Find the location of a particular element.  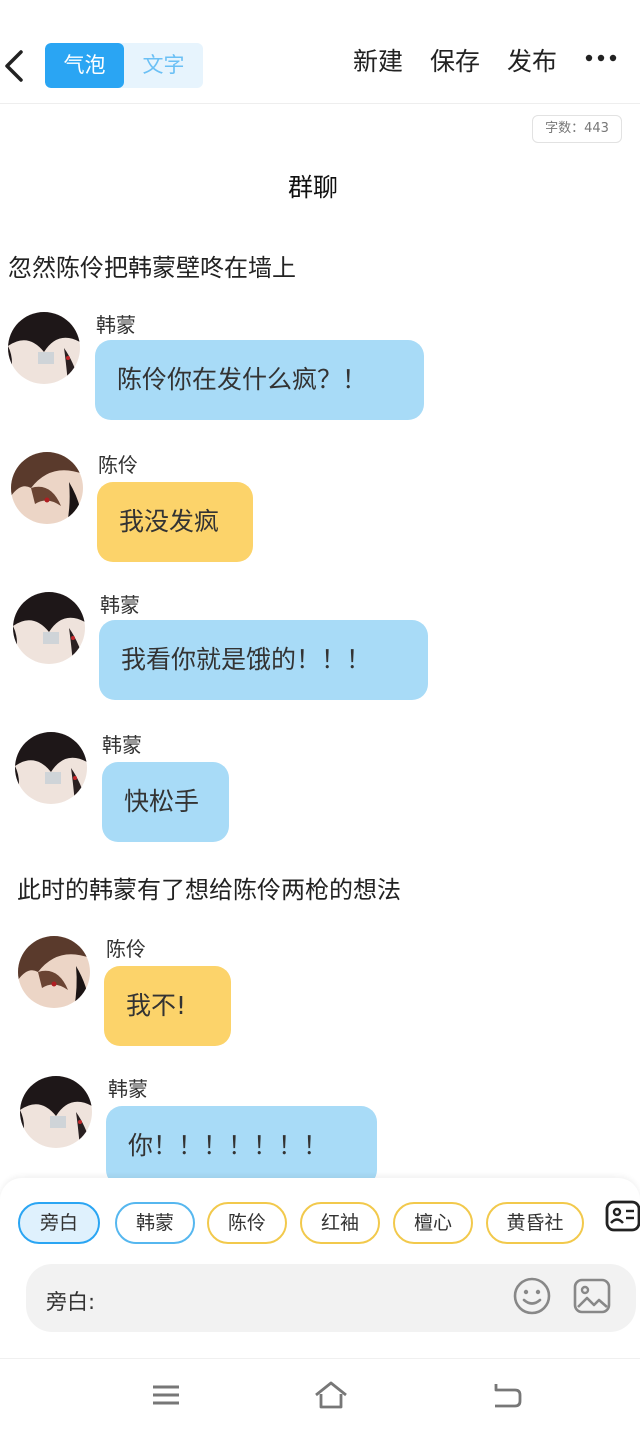

more-icon is located at coordinates (601, 58).